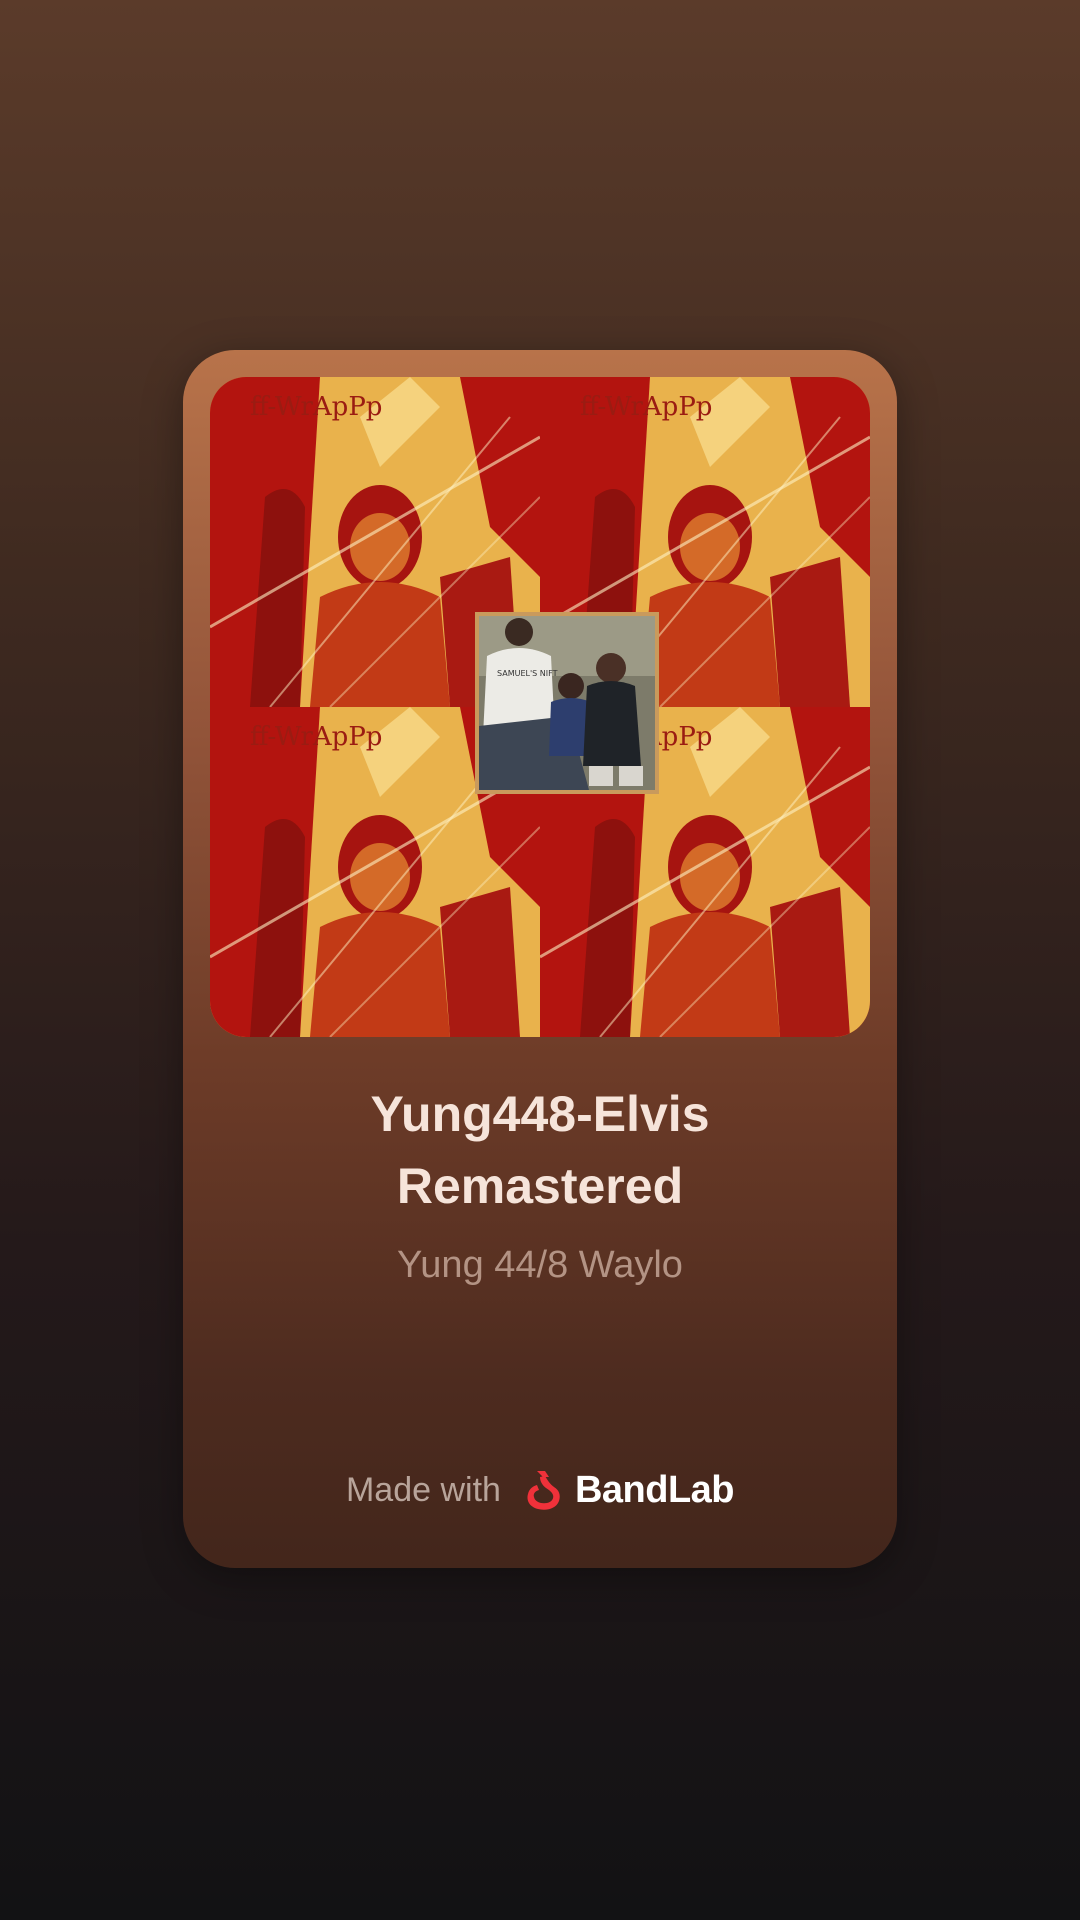  What do you see at coordinates (423, 1489) in the screenshot?
I see `made-with-label: Made with` at bounding box center [423, 1489].